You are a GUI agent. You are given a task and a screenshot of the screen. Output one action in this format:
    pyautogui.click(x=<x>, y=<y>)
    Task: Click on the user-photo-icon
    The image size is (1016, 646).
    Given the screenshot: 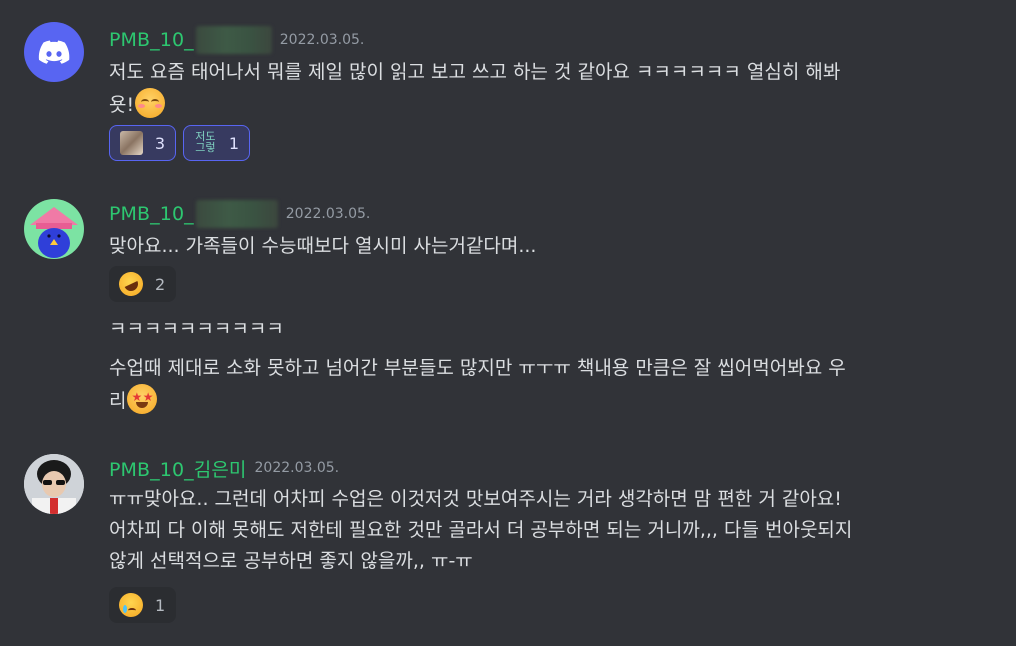 What is the action you would take?
    pyautogui.click(x=54, y=484)
    